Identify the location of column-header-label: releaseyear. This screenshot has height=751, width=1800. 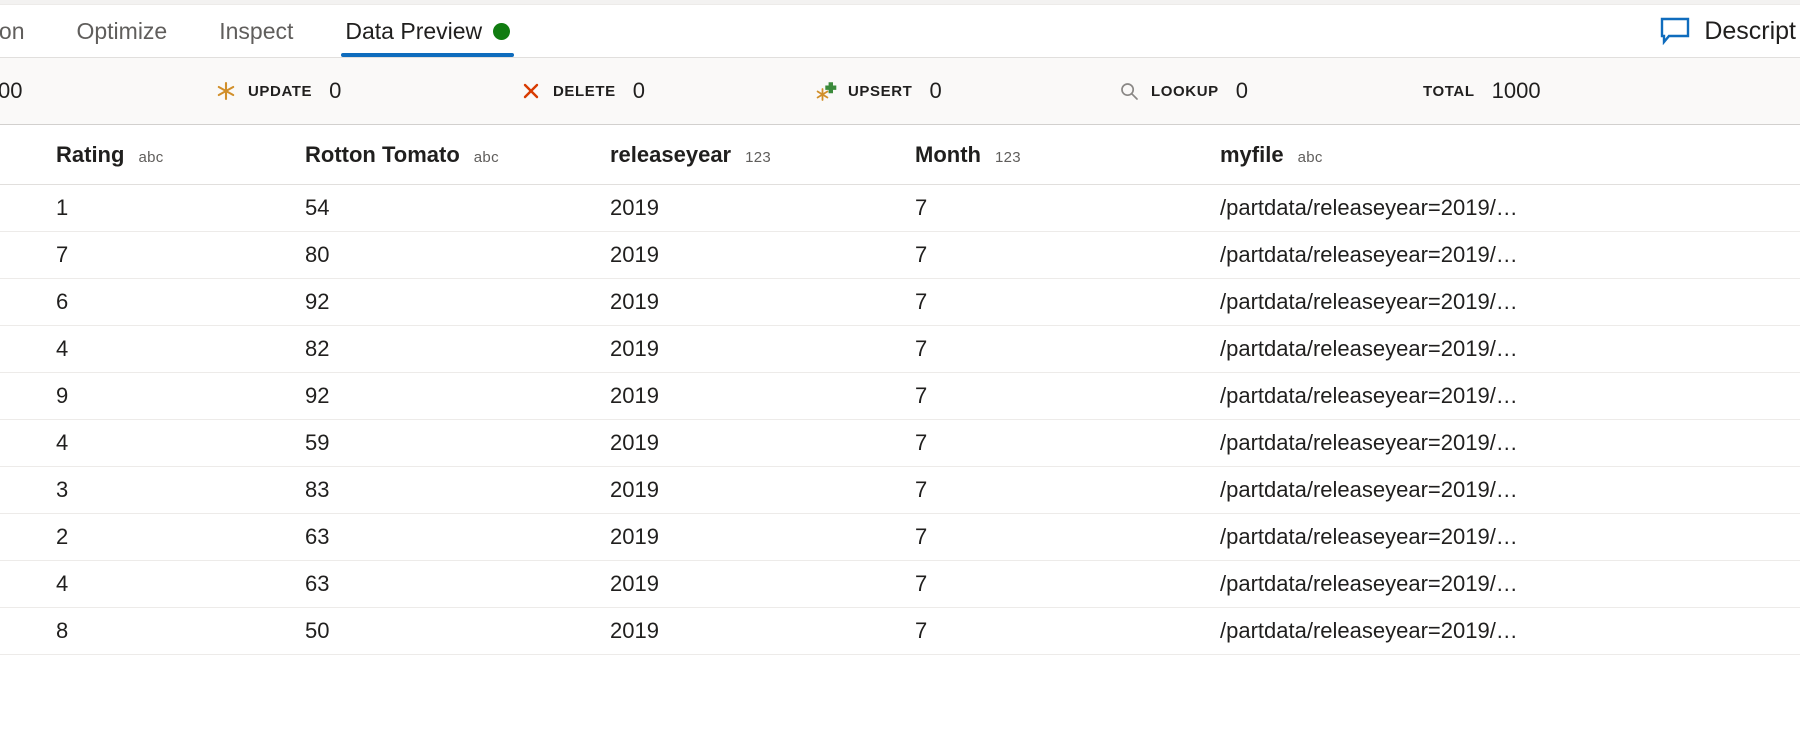
(671, 154).